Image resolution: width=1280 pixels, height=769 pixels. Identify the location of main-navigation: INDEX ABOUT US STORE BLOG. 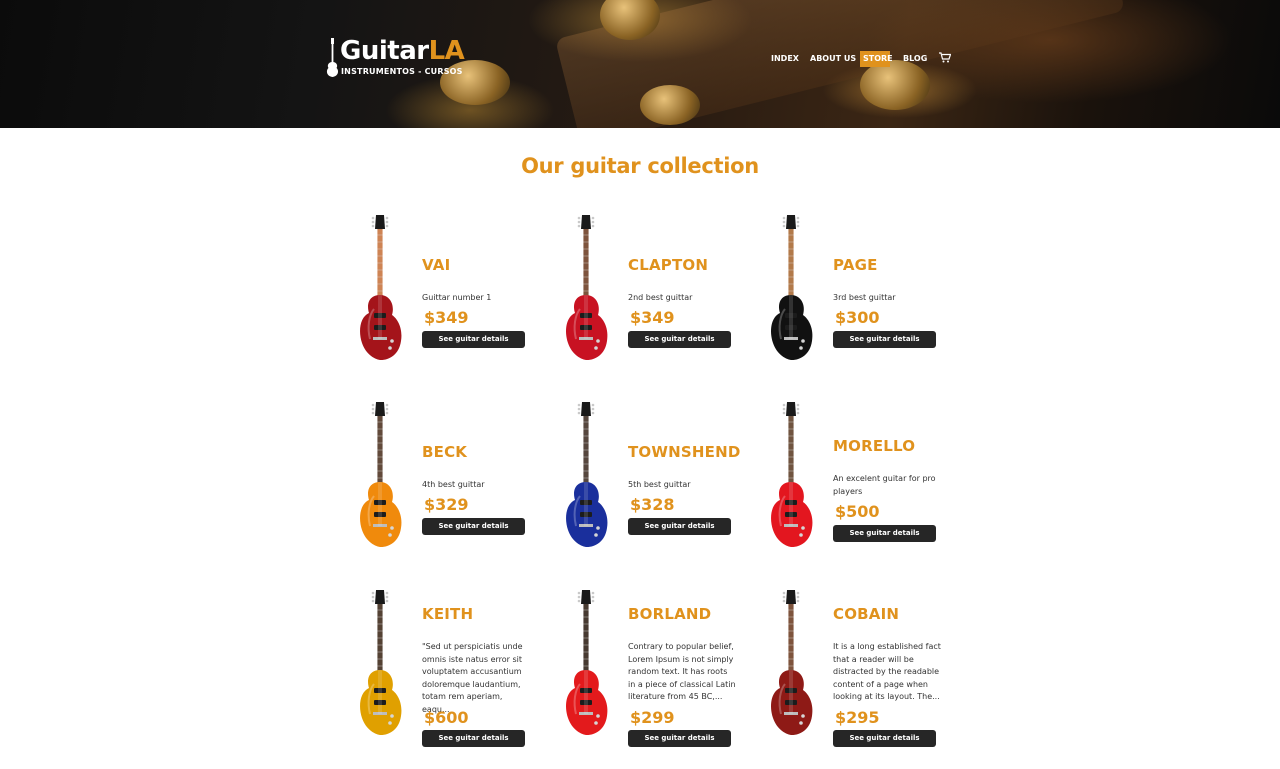
(640, 59).